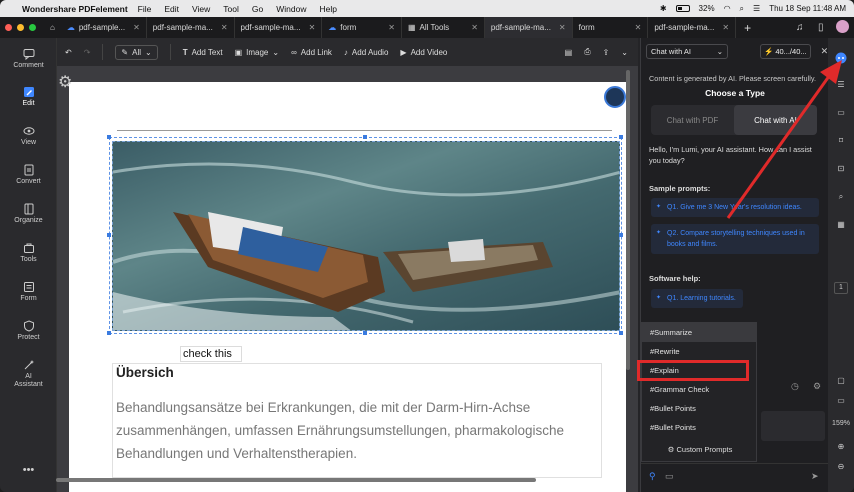 Image resolution: width=854 pixels, height=492 pixels. Describe the element at coordinates (841, 288) in the screenshot. I see `page-indicator: 1` at that location.